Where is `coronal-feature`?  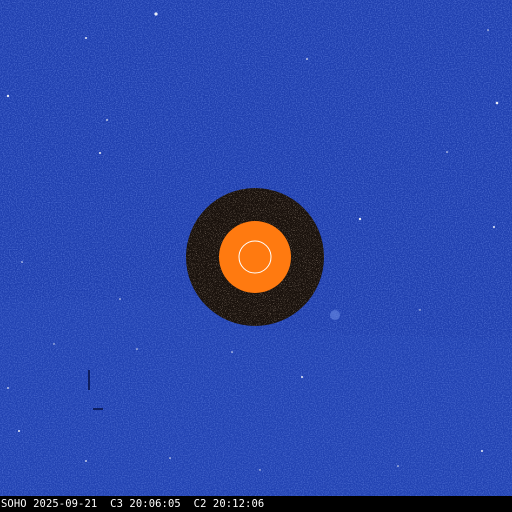 coronal-feature is located at coordinates (335, 315).